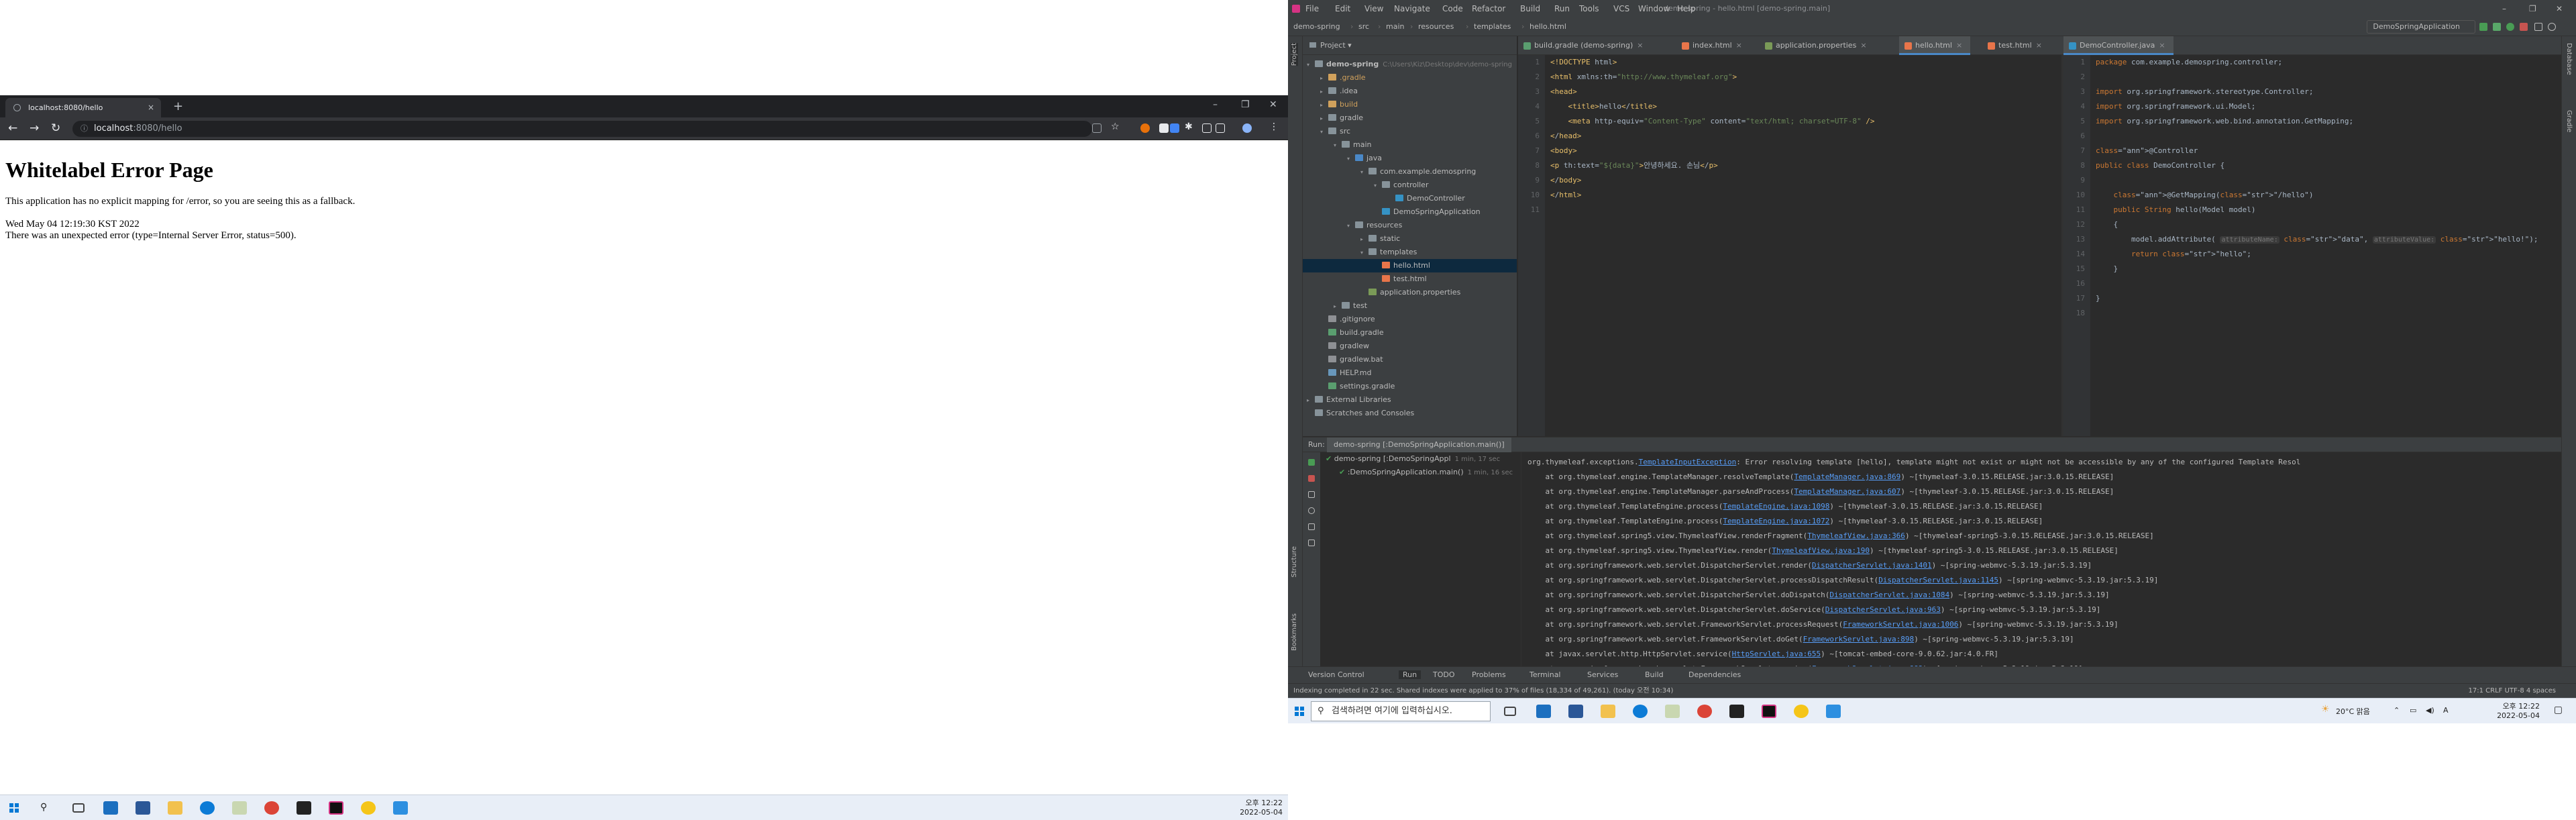 The height and width of the screenshot is (820, 2576). Describe the element at coordinates (1805, 151) in the screenshot. I see `code-line: <body>` at that location.